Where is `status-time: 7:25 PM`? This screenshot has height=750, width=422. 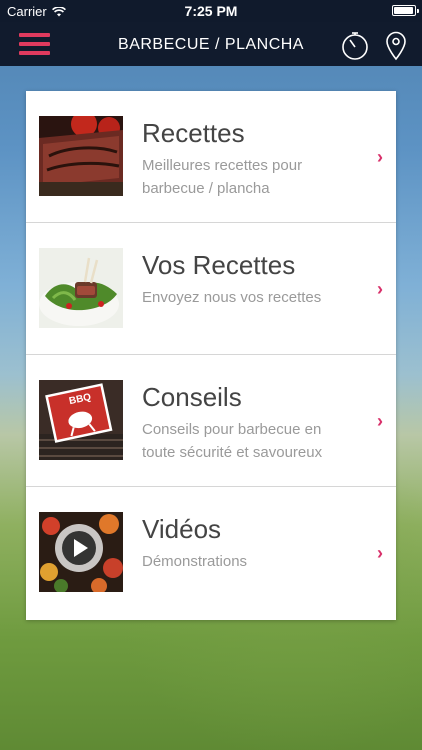
status-time: 7:25 PM is located at coordinates (211, 11).